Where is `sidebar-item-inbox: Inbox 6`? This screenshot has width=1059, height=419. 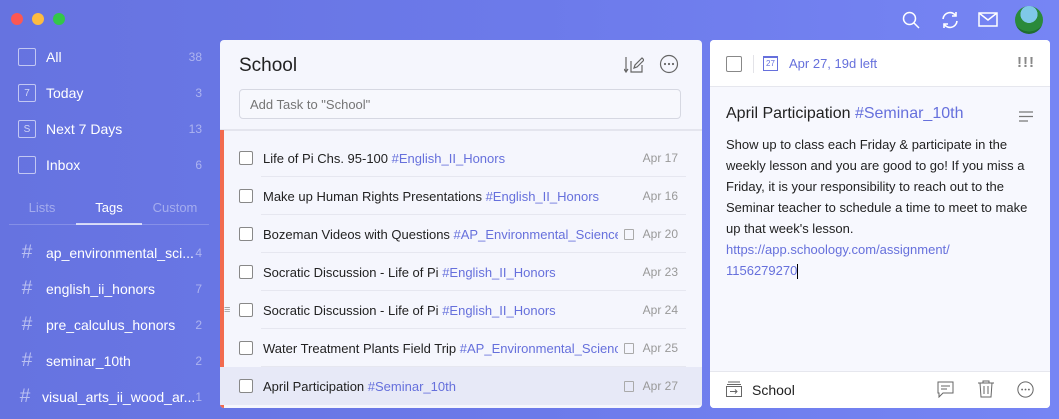
sidebar-item-inbox: Inbox 6 is located at coordinates (110, 165).